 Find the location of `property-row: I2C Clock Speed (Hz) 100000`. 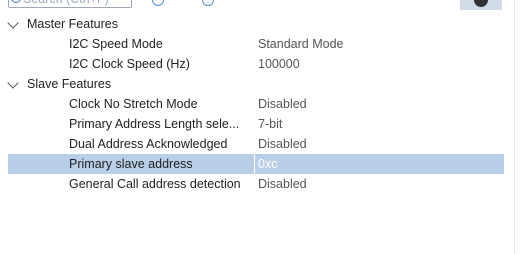

property-row: I2C Clock Speed (Hz) 100000 is located at coordinates (257, 64).